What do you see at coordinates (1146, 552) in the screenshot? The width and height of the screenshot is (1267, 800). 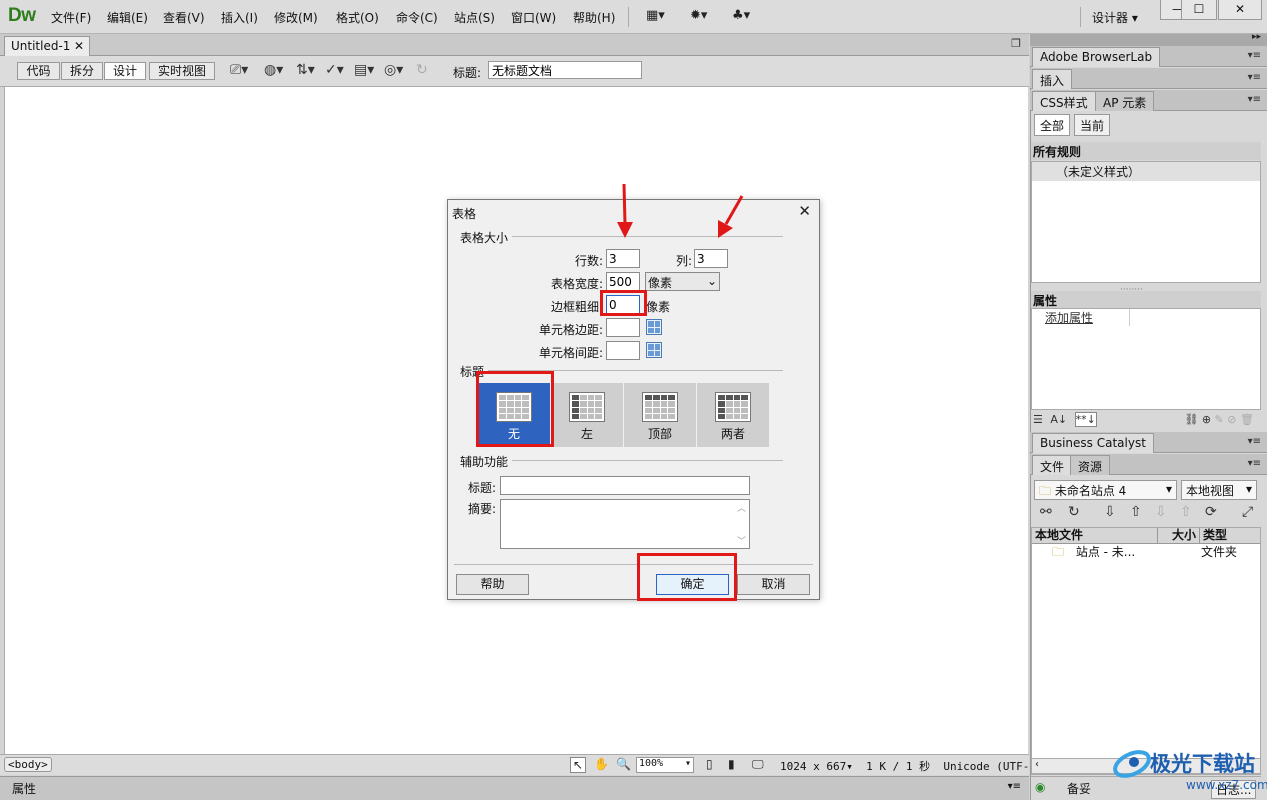 I see `file-row: 🗀 站点 - 未... 文件夹` at bounding box center [1146, 552].